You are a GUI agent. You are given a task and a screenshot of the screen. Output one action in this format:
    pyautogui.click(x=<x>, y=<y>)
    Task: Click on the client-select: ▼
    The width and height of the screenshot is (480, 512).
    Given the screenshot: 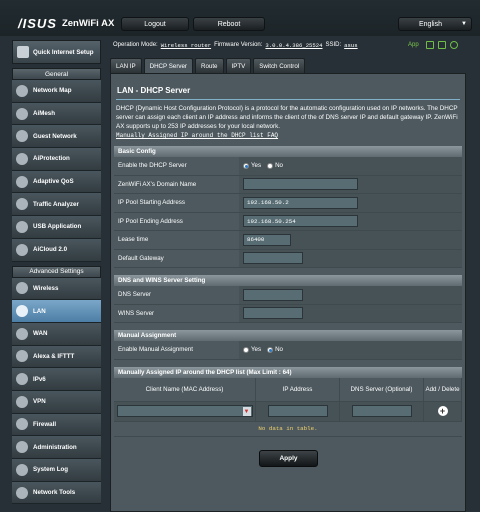 What is the action you would take?
    pyautogui.click(x=184, y=411)
    